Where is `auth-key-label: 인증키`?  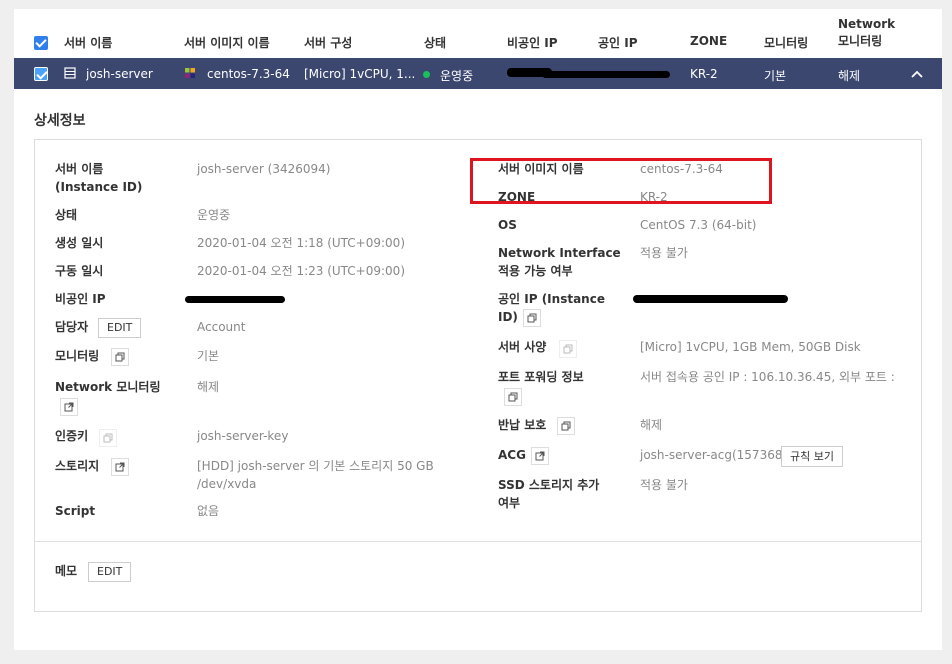 auth-key-label: 인증키 is located at coordinates (72, 436).